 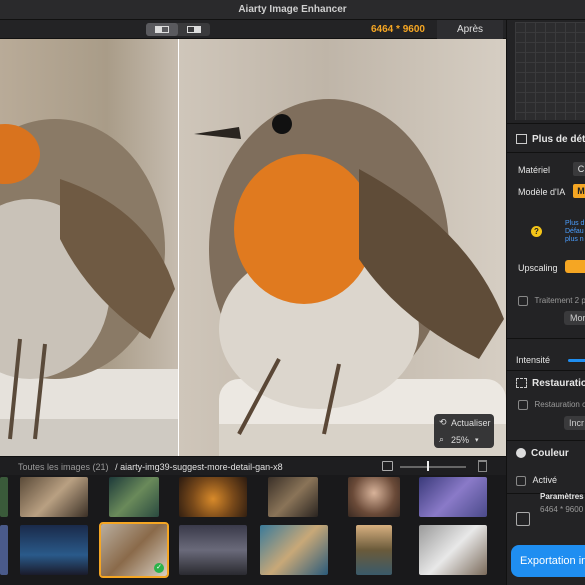 What do you see at coordinates (433, 467) in the screenshot?
I see `thumbnail-size-slider` at bounding box center [433, 467].